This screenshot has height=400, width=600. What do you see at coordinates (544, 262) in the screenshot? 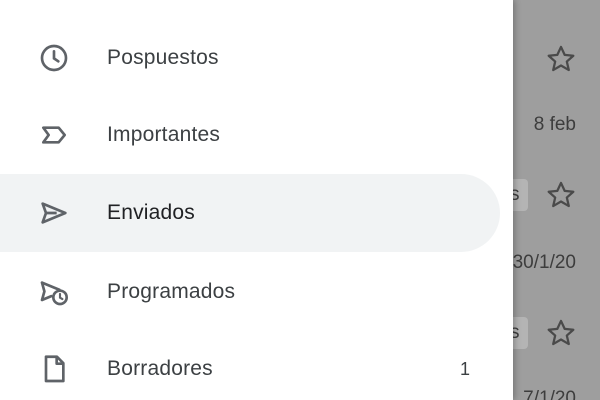
I see `email-date: 30/1/20` at bounding box center [544, 262].